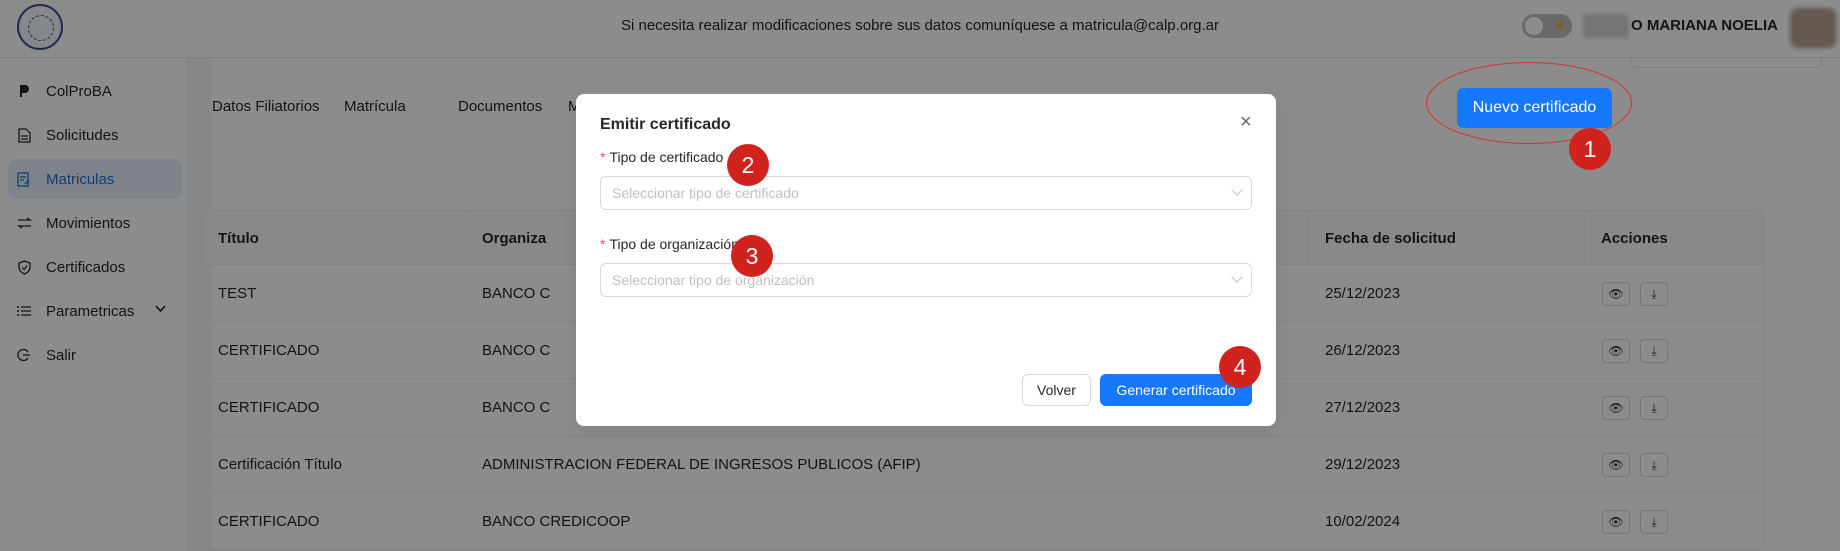  I want to click on tipo-certificado-label-text: Tipo de certificado, so click(666, 157).